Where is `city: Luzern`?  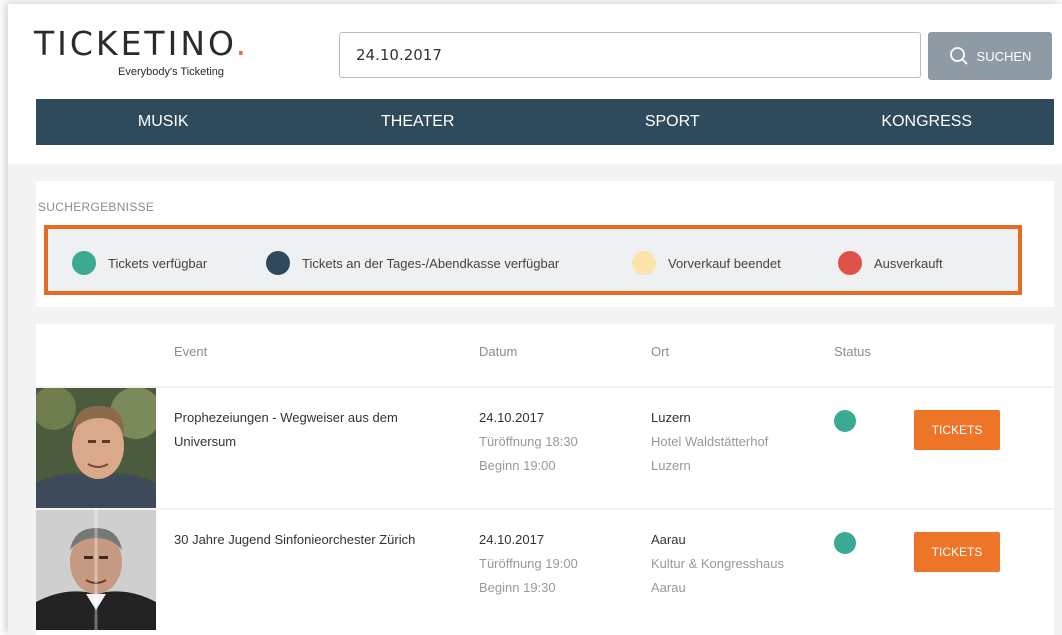
city: Luzern is located at coordinates (671, 417).